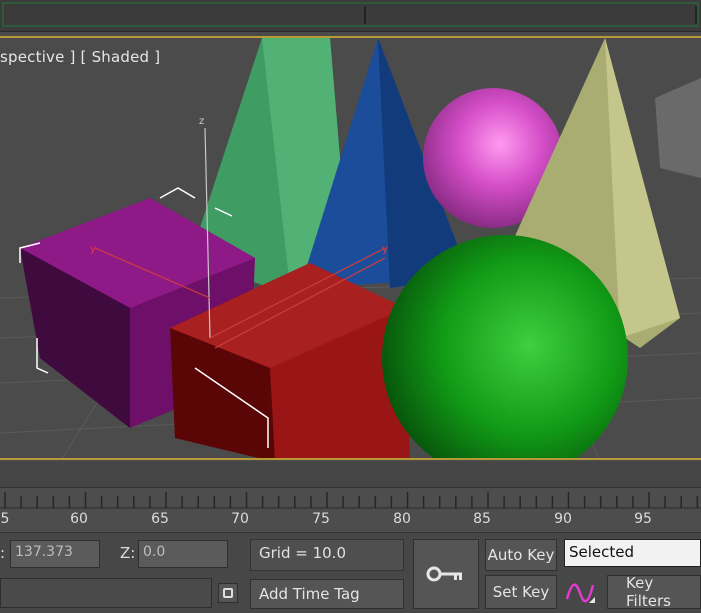 The width and height of the screenshot is (701, 613). Describe the element at coordinates (402, 519) in the screenshot. I see `ruler-tick-label: 80` at that location.